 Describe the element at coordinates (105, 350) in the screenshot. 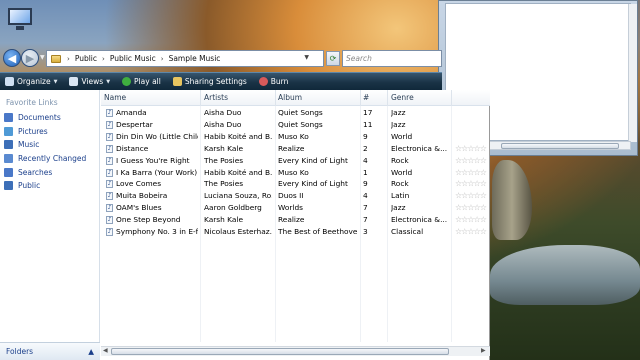

I see `scroll-left-icon: ◀` at that location.